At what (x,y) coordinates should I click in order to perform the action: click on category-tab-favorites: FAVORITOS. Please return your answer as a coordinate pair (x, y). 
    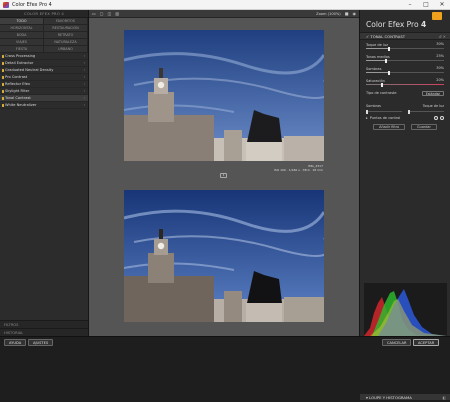
    Looking at the image, I should click on (66, 21).